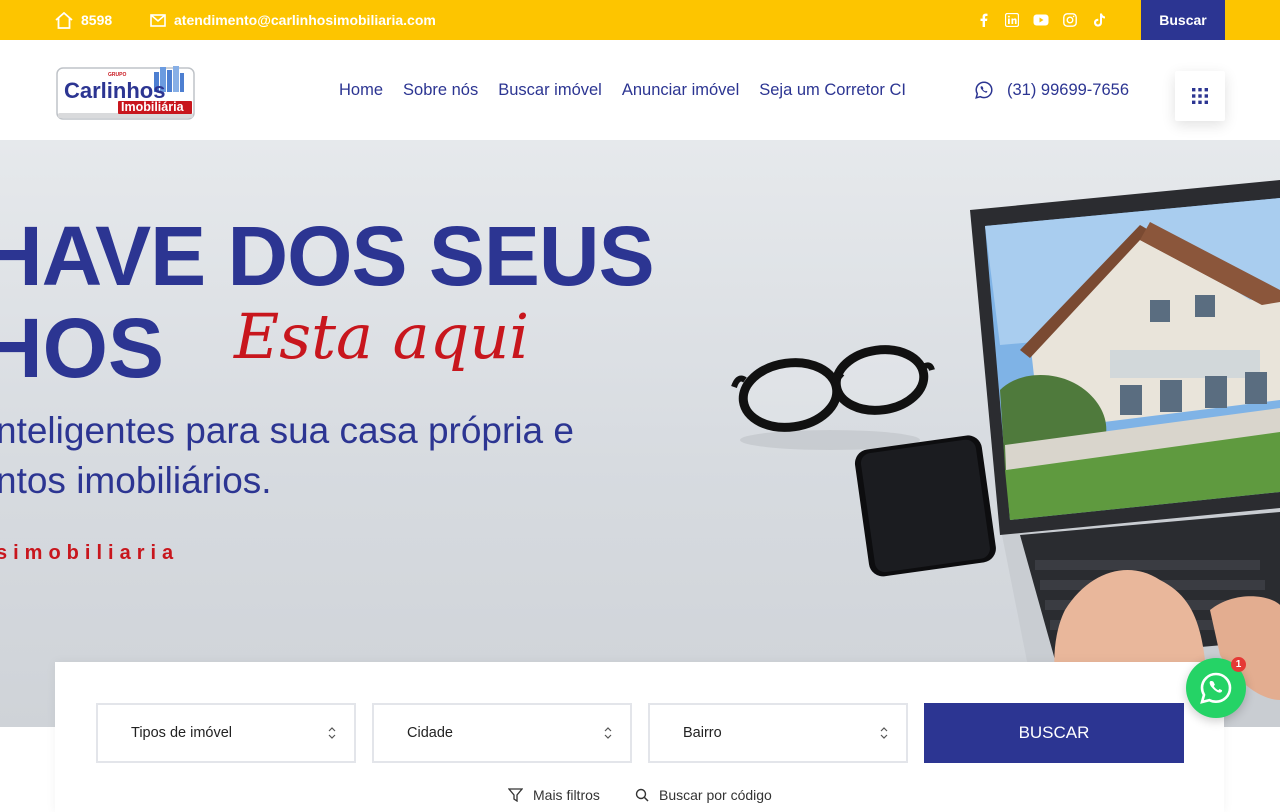  I want to click on header-phone-text: (31) 99699-7656, so click(1068, 89).